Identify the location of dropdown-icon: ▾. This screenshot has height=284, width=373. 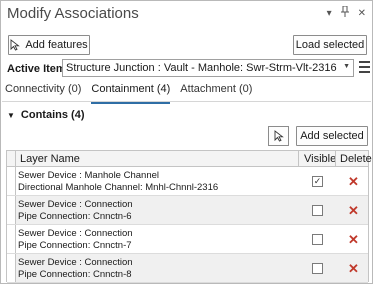
(329, 14).